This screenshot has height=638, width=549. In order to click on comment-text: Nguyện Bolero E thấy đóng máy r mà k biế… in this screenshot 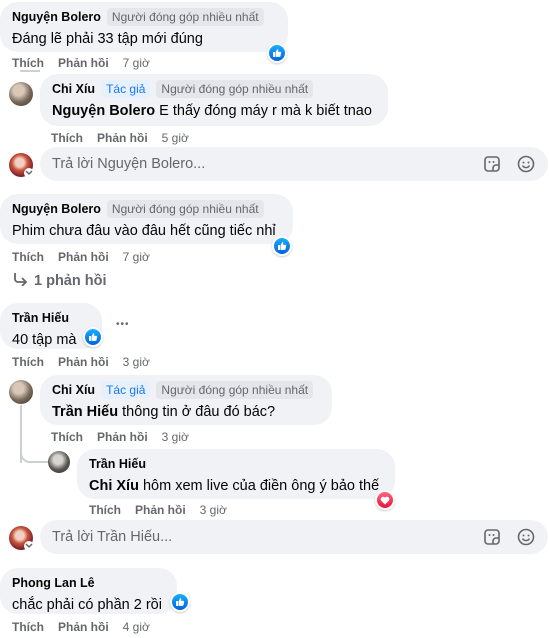, I will do `click(214, 111)`.